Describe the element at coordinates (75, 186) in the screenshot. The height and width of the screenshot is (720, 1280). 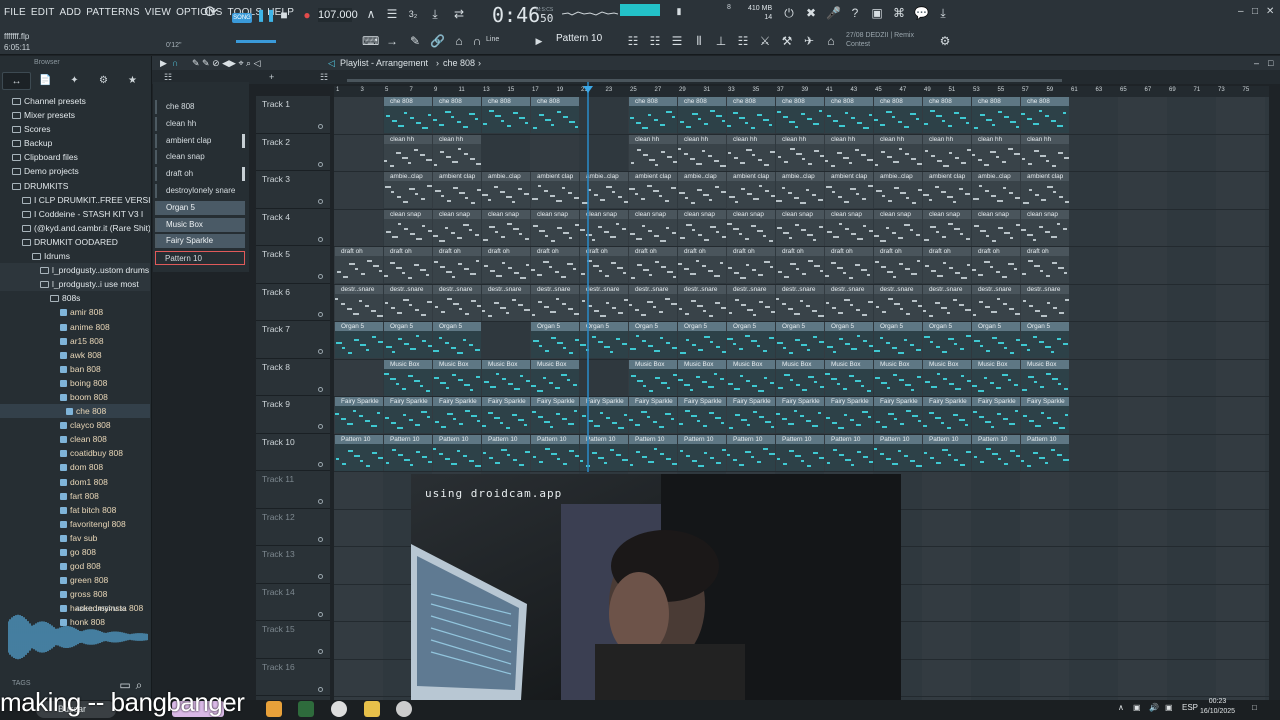
I see `browser-folder-item: DRUMKITS` at that location.